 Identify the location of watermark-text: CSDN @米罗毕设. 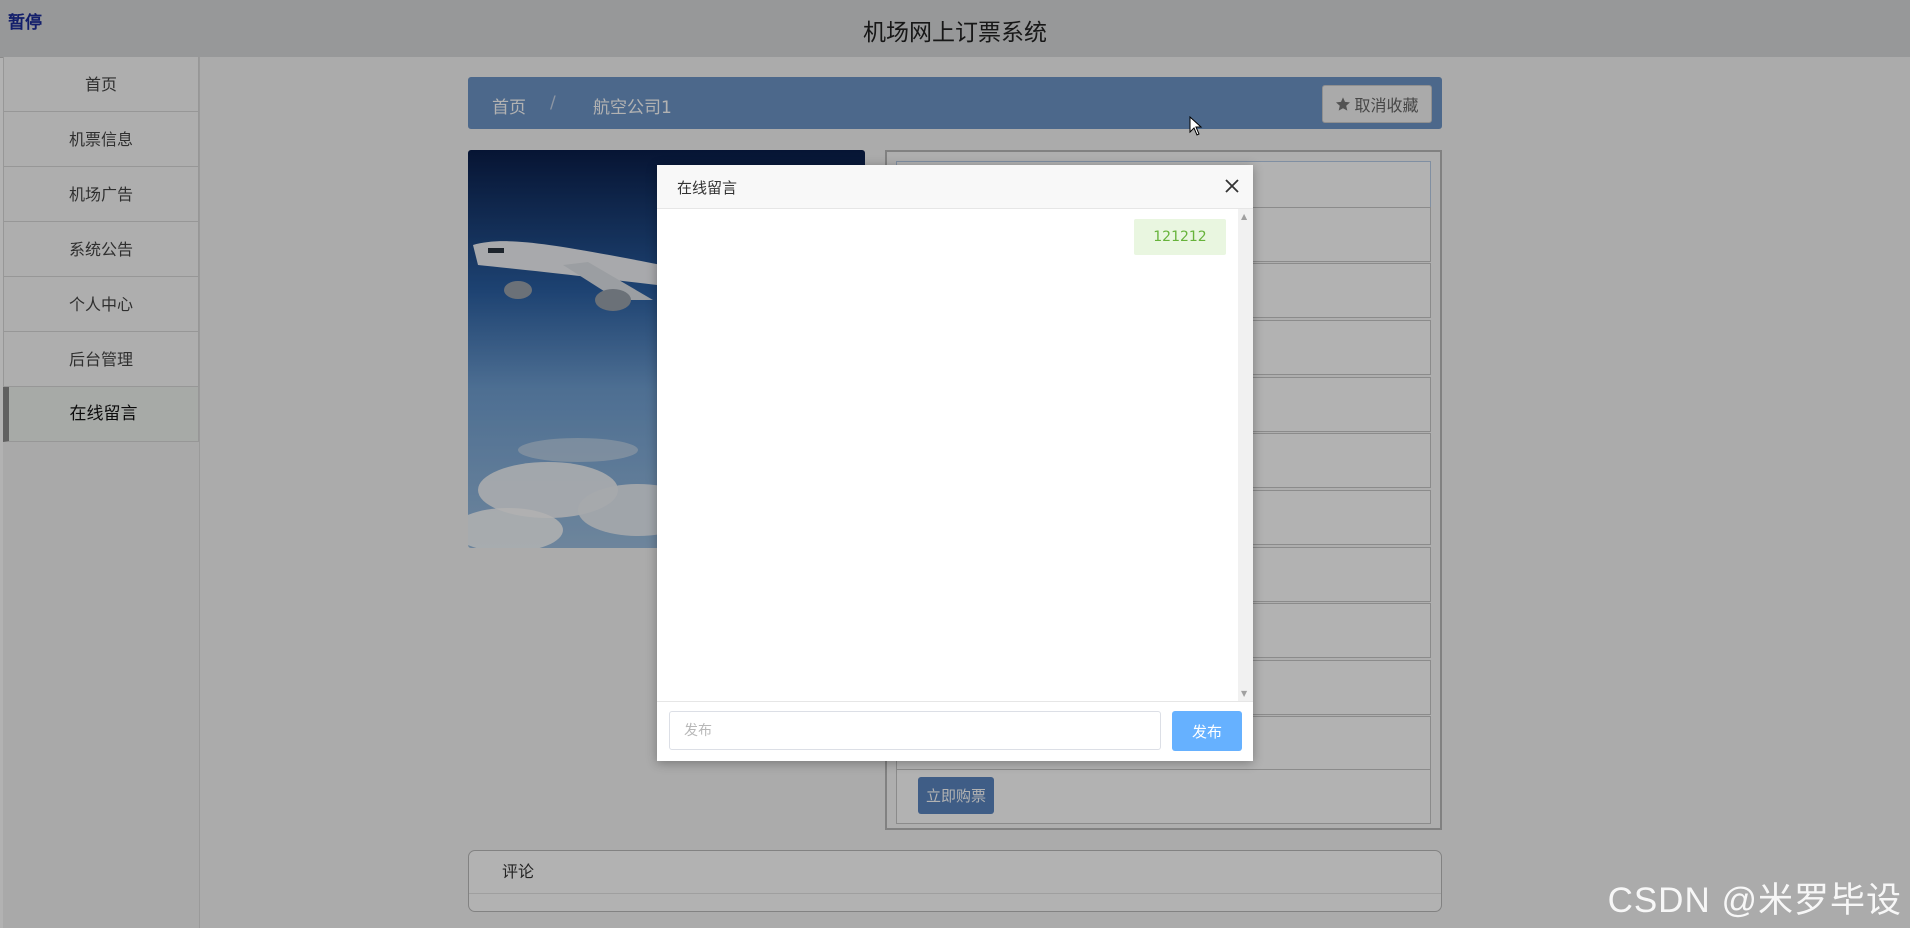
(1754, 900).